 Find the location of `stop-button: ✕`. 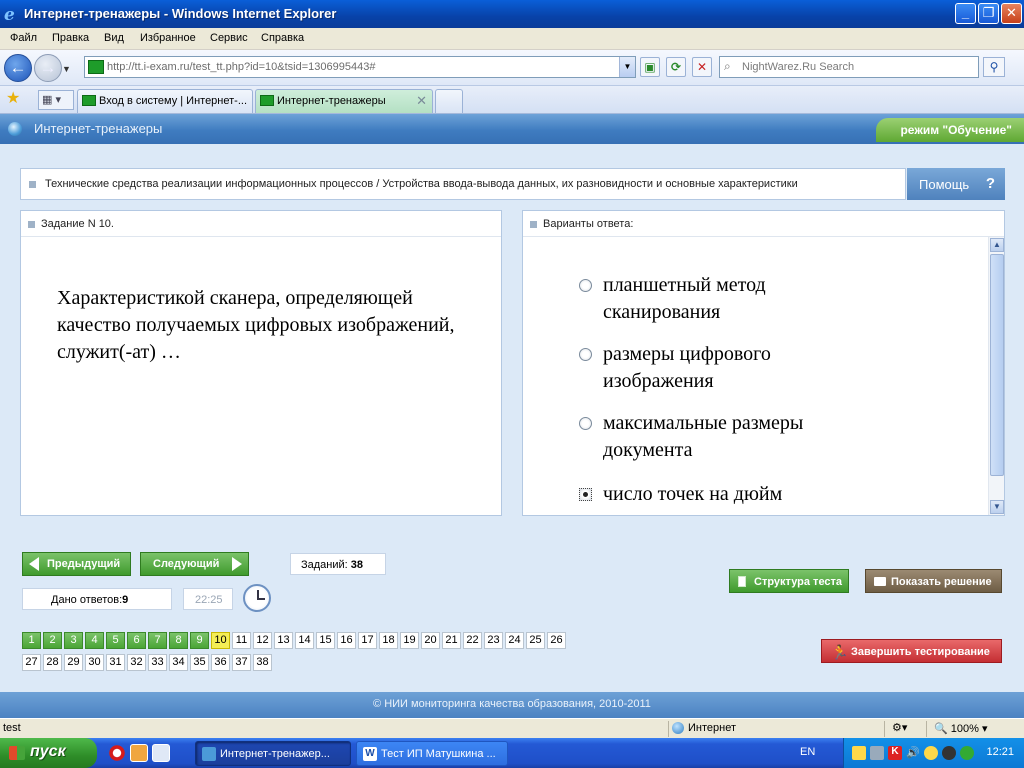

stop-button: ✕ is located at coordinates (702, 67).